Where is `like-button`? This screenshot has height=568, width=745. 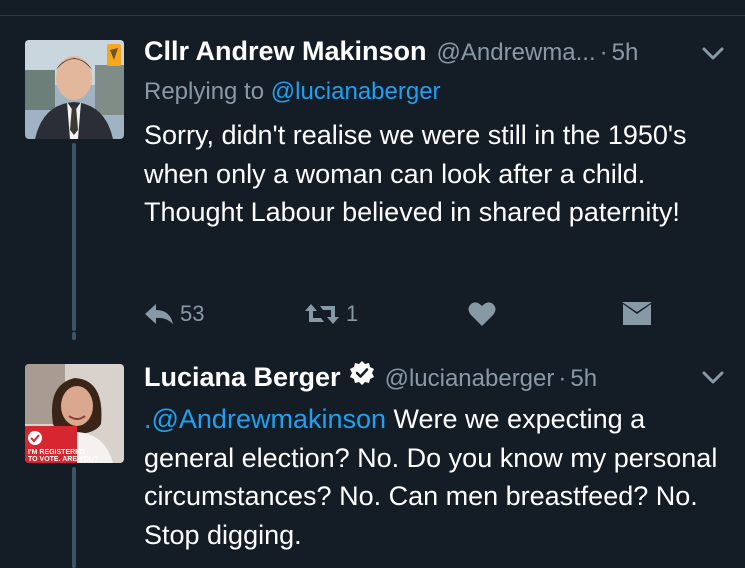
like-button is located at coordinates (482, 314).